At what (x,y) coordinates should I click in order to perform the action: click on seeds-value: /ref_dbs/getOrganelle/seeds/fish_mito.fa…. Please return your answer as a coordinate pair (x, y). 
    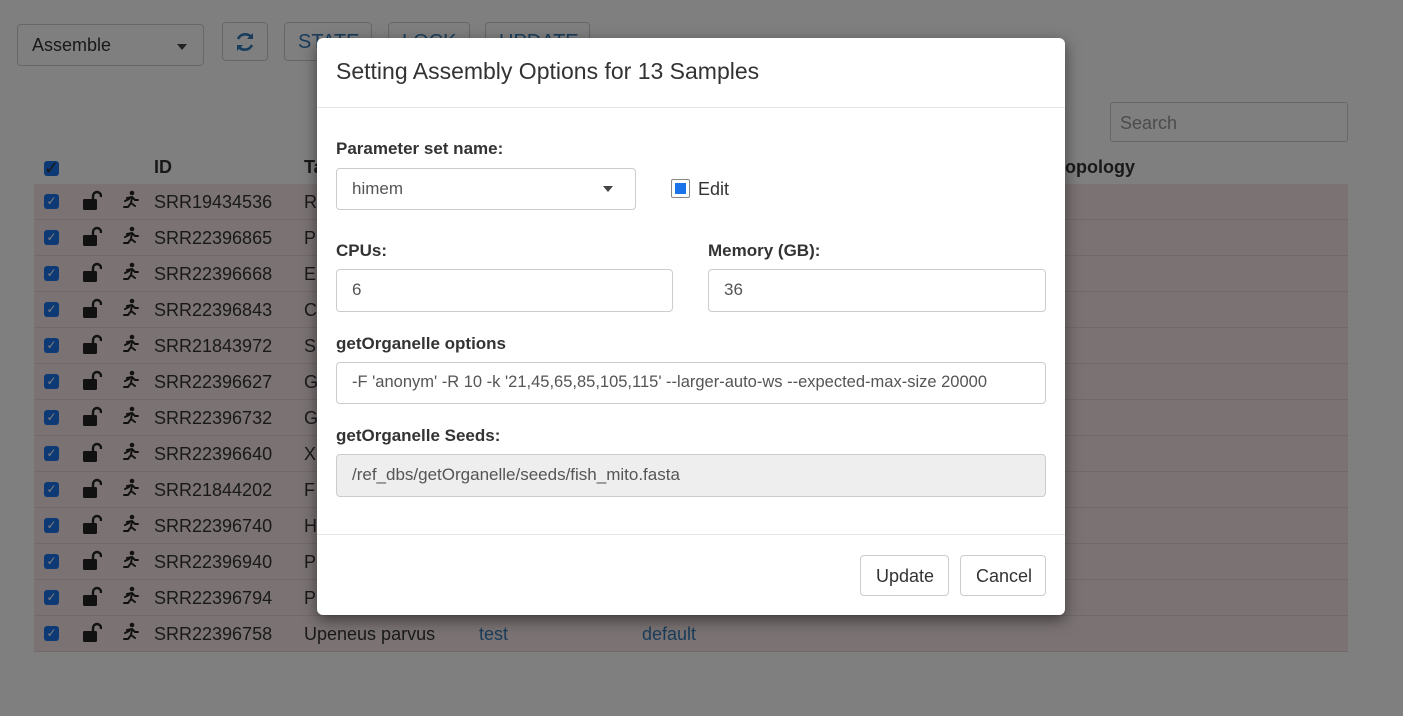
    Looking at the image, I should click on (516, 474).